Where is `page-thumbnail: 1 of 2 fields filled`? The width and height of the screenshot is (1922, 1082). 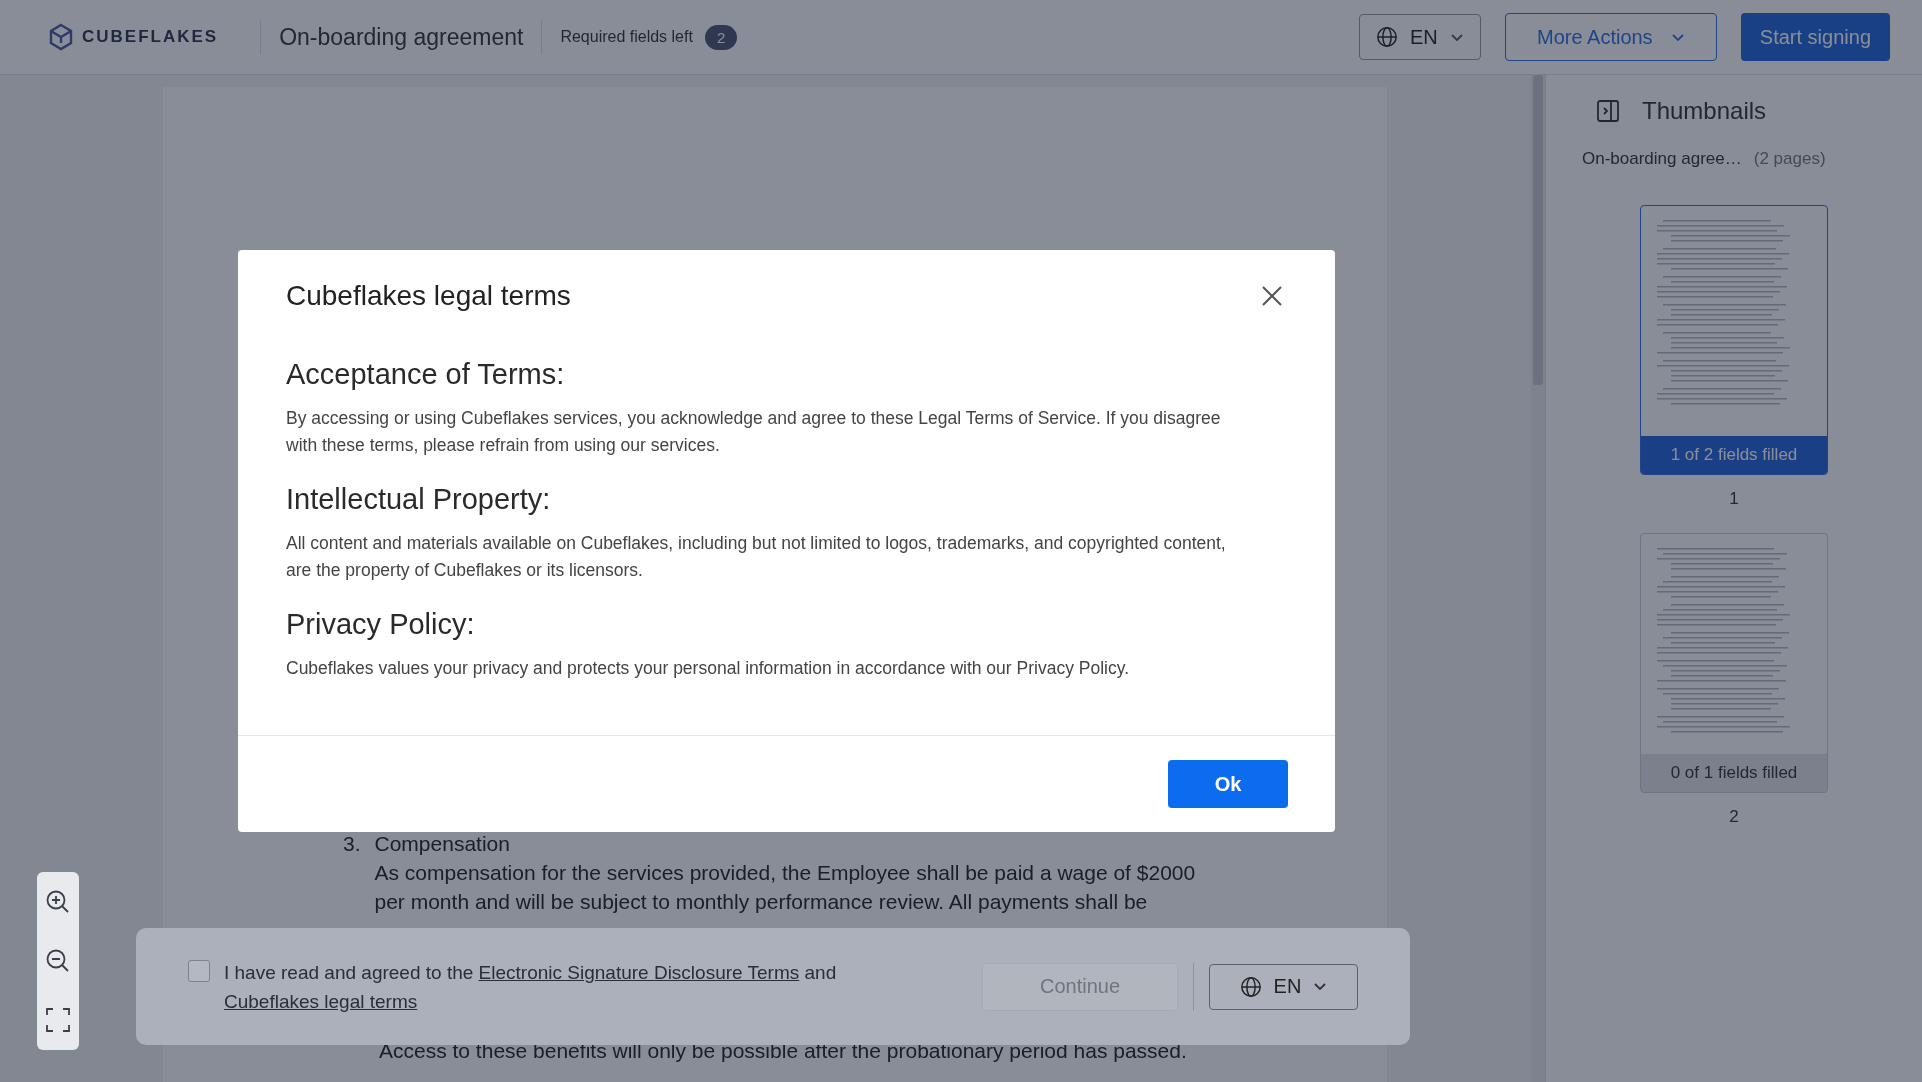
page-thumbnail: 1 of 2 fields filled is located at coordinates (1734, 340).